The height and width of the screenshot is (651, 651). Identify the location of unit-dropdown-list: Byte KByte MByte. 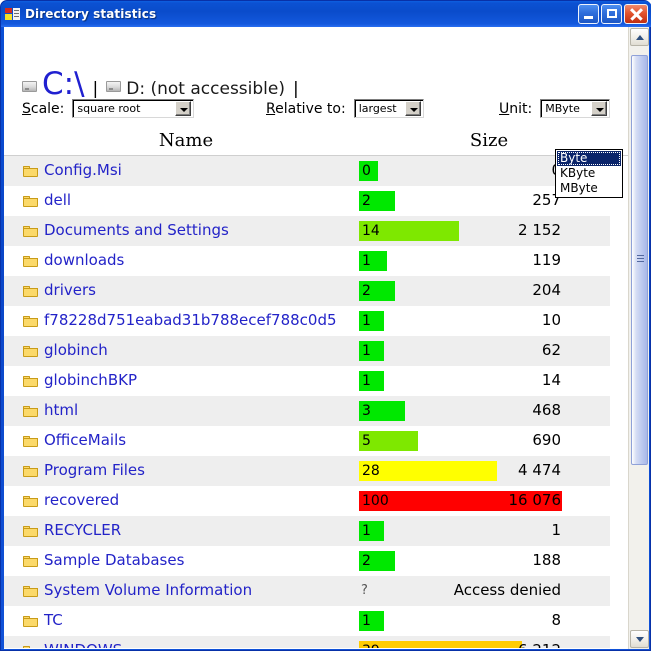
(589, 173).